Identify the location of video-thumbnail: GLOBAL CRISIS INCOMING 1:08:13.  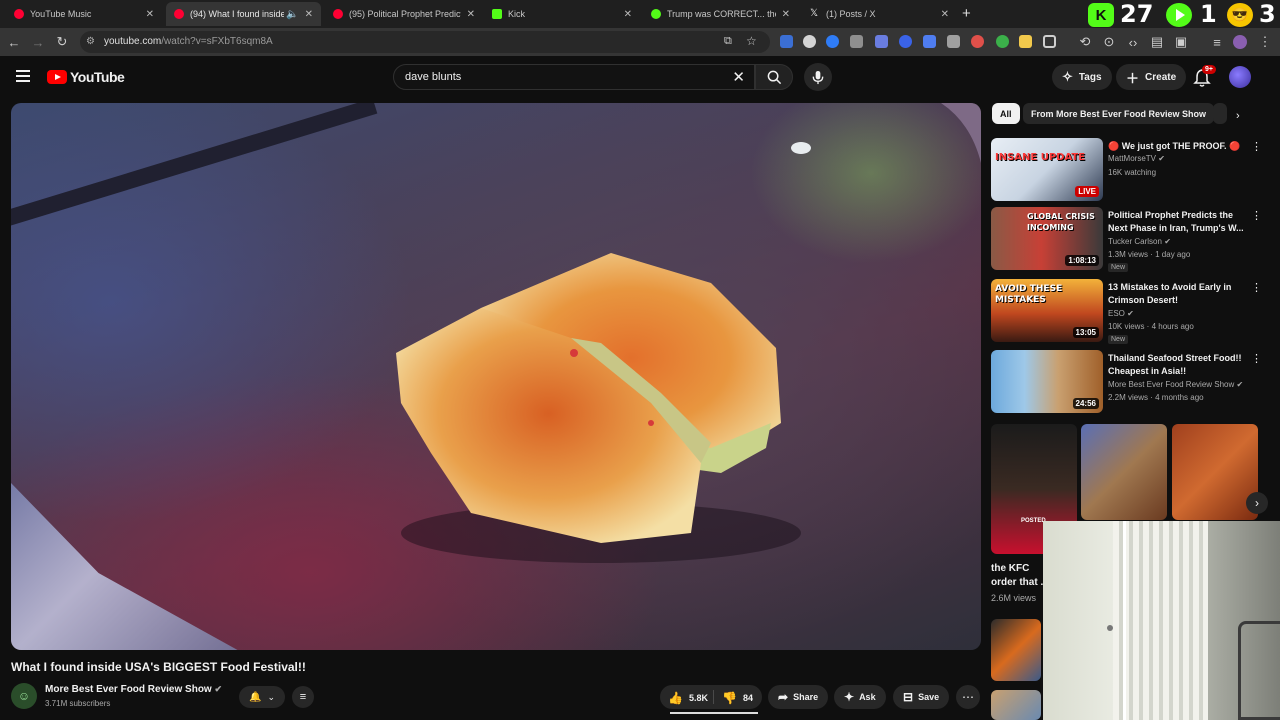
(1047, 238).